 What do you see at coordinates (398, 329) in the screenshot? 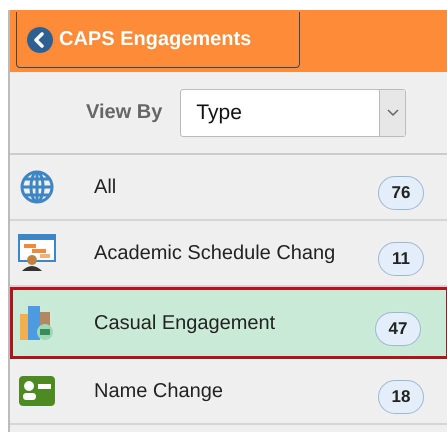
I see `count-badge: 47` at bounding box center [398, 329].